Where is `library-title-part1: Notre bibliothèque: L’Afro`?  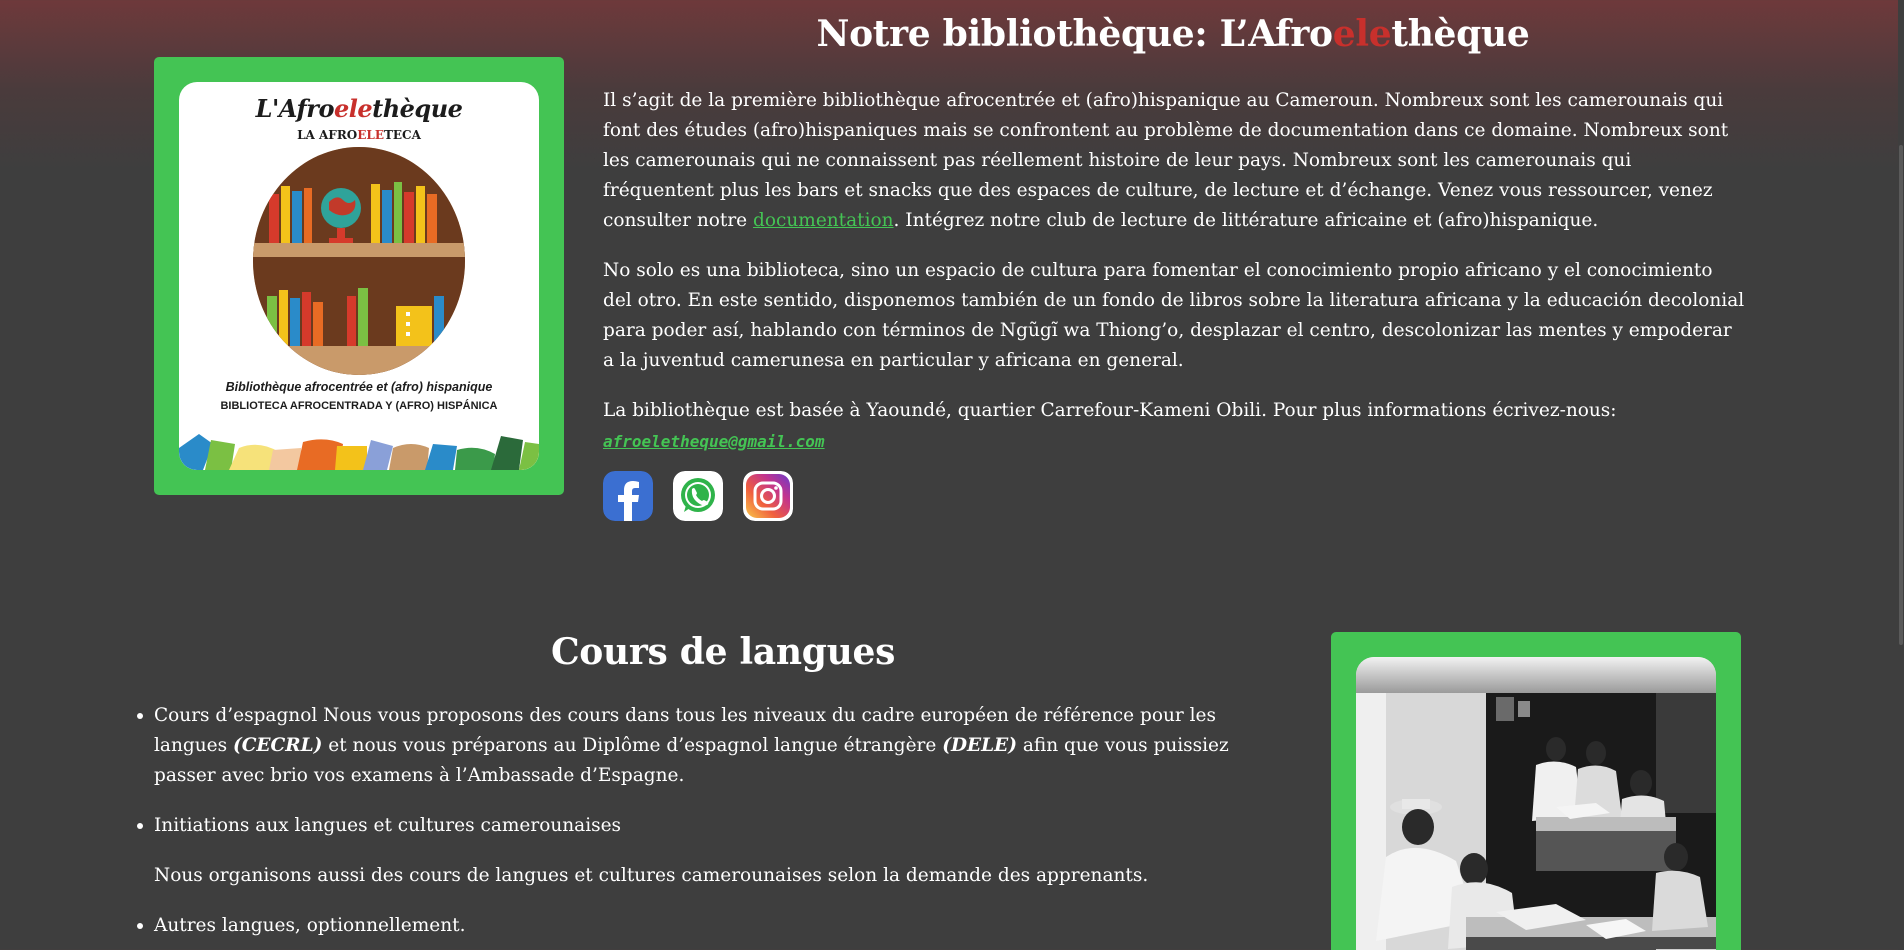
library-title-part1: Notre bibliothèque: L’Afro is located at coordinates (1074, 34).